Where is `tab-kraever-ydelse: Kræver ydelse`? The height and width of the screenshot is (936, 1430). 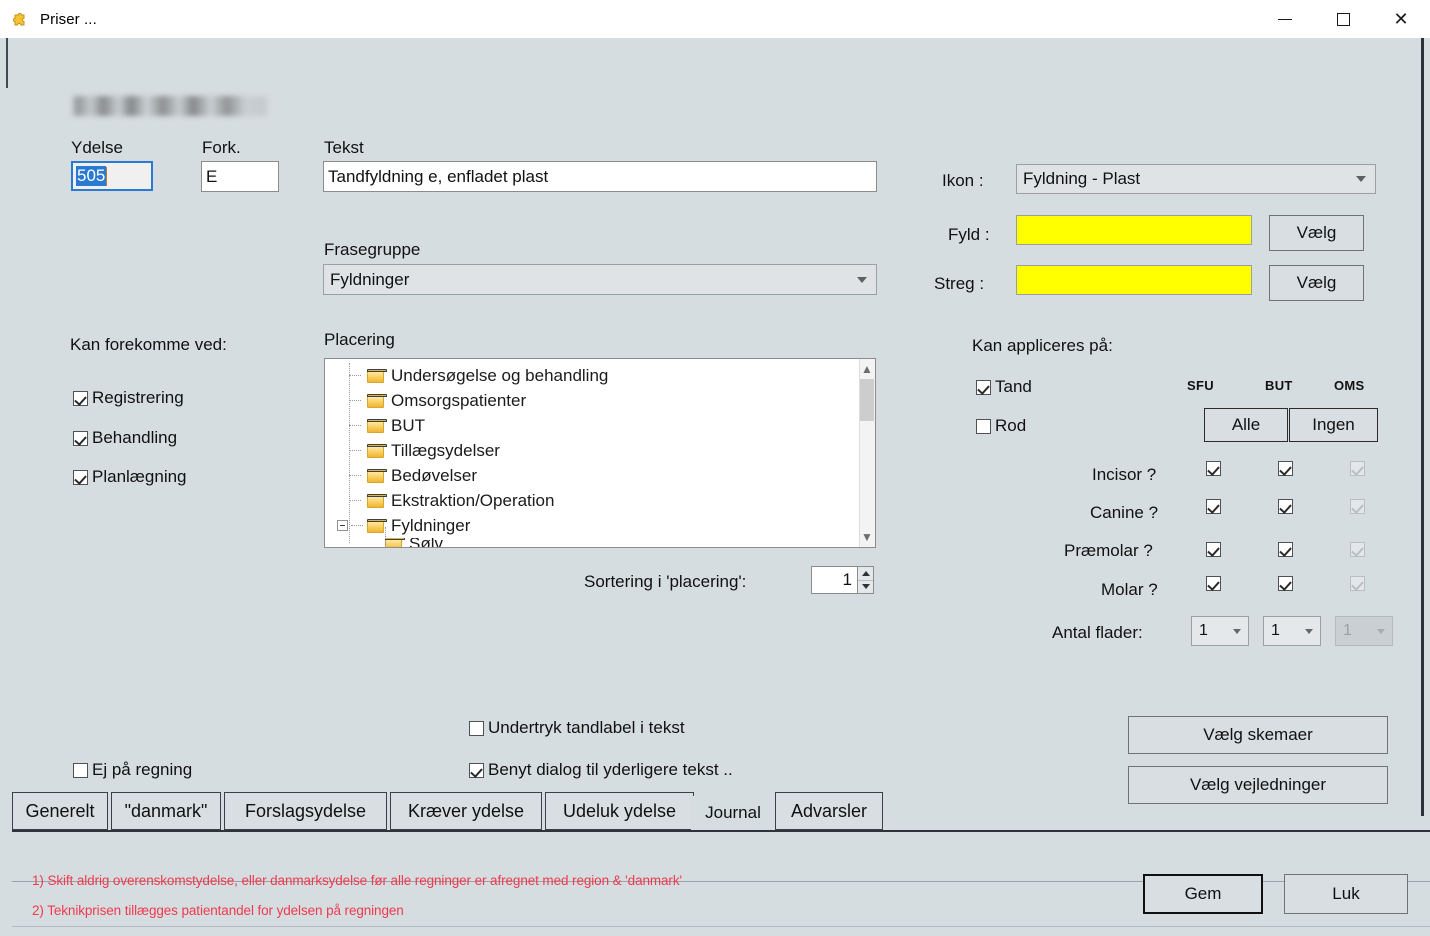 tab-kraever-ydelse: Kræver ydelse is located at coordinates (466, 811).